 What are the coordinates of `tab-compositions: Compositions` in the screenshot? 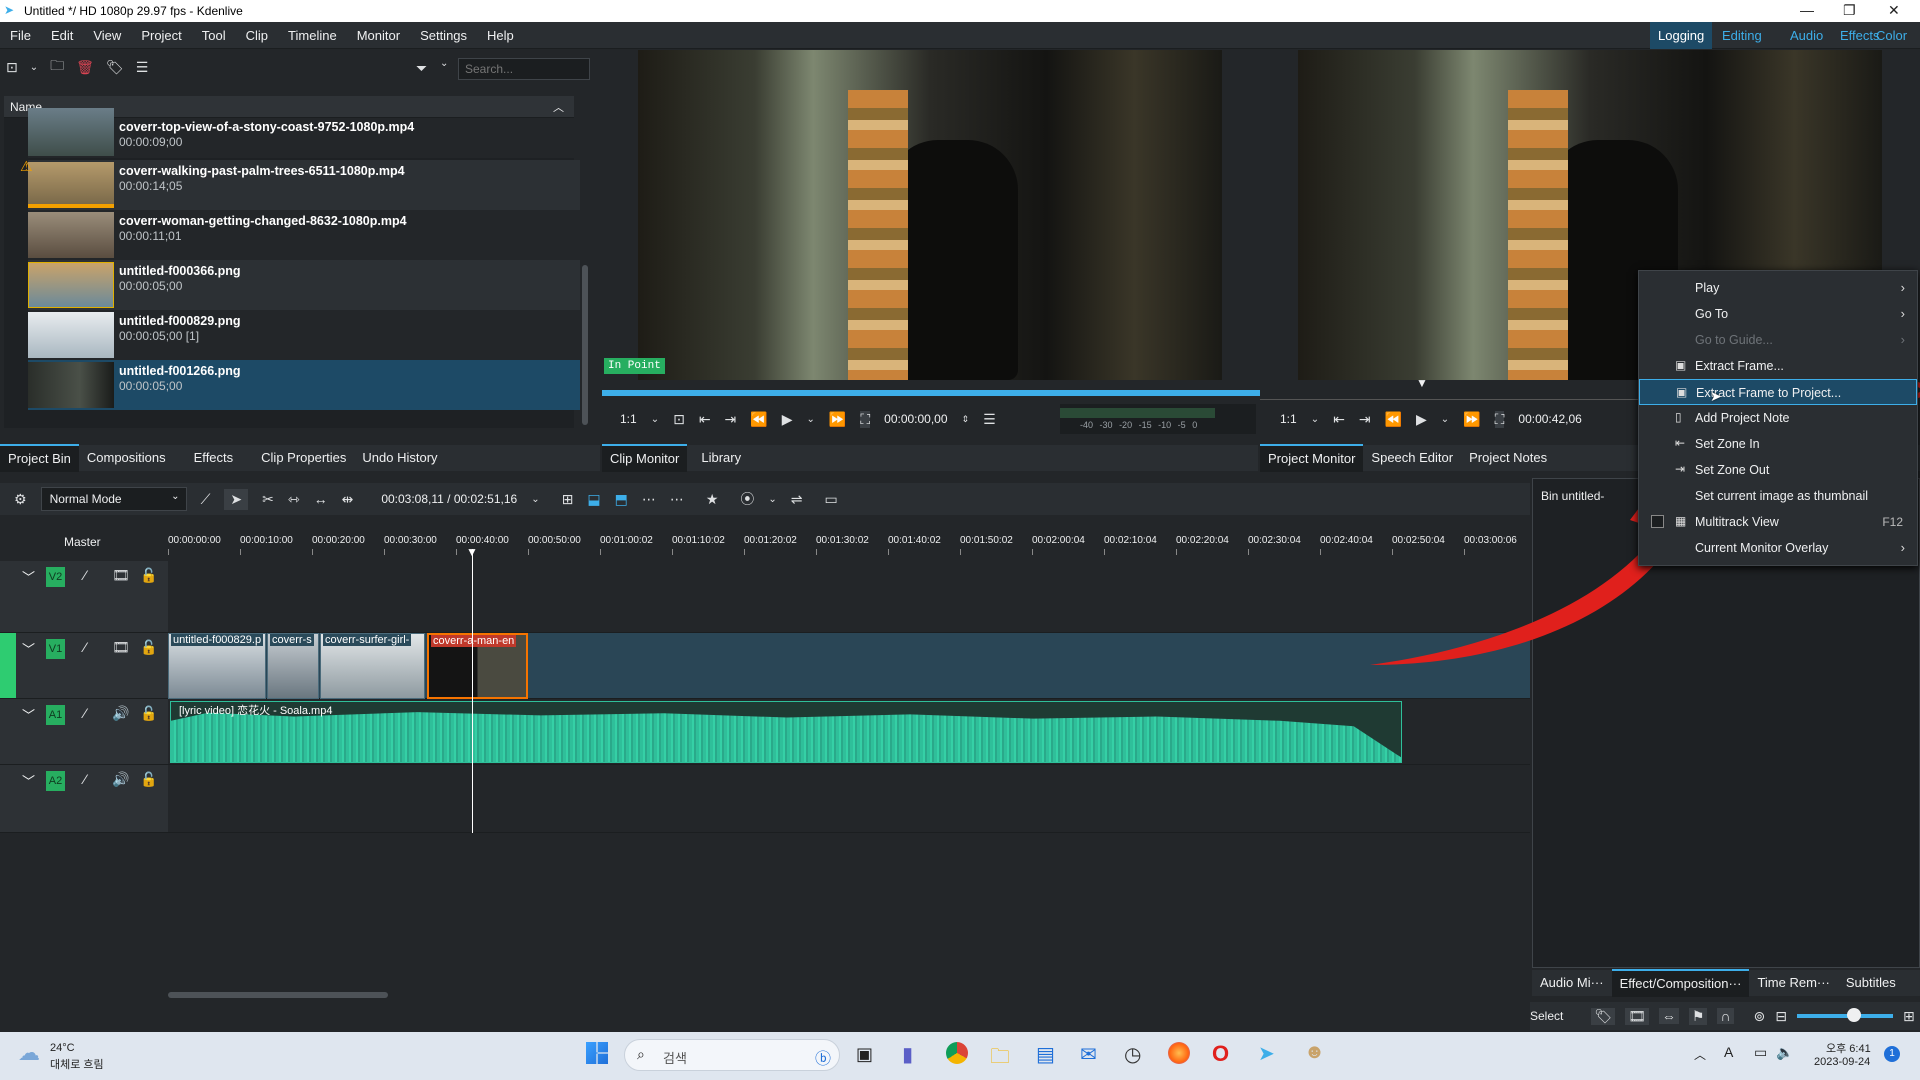 It's located at (126, 458).